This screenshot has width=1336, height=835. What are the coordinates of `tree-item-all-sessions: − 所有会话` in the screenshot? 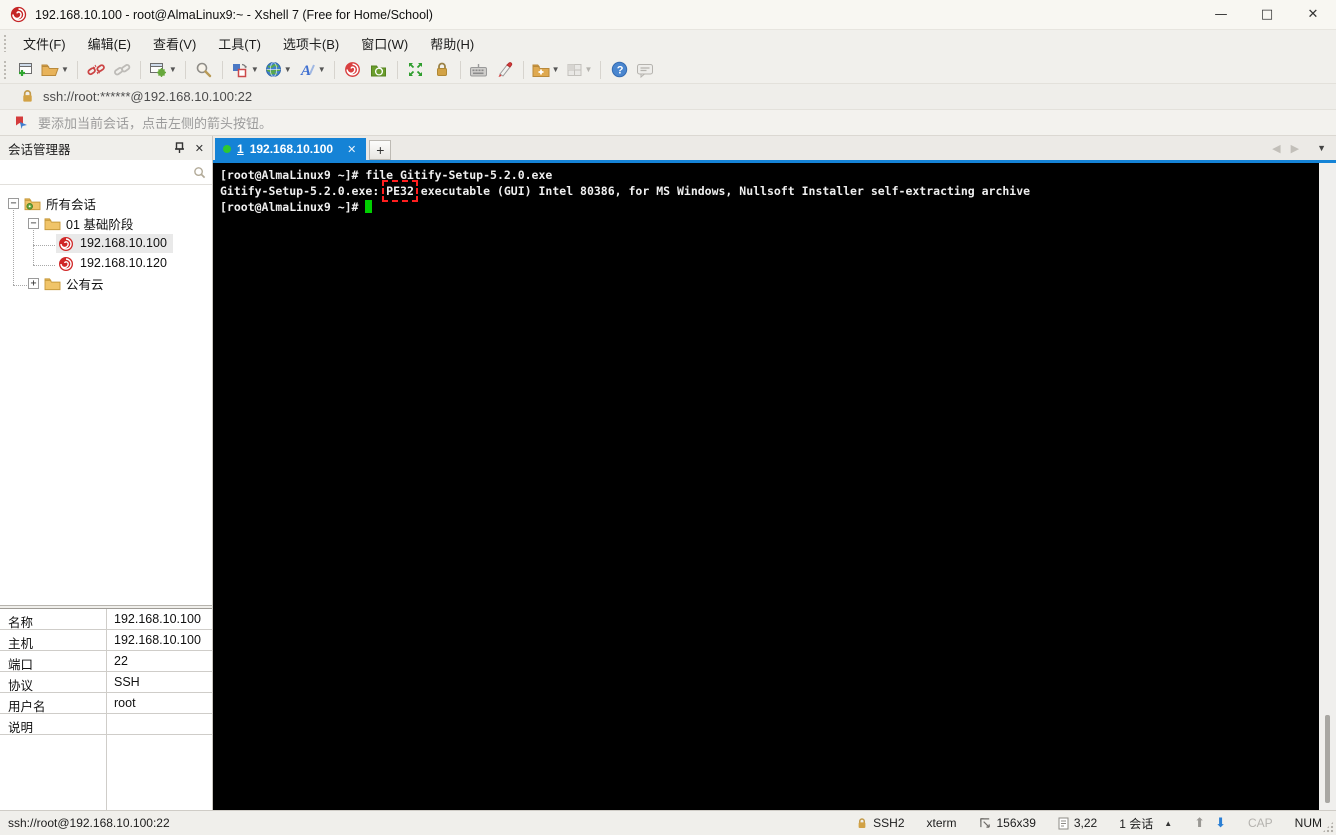 It's located at (52, 203).